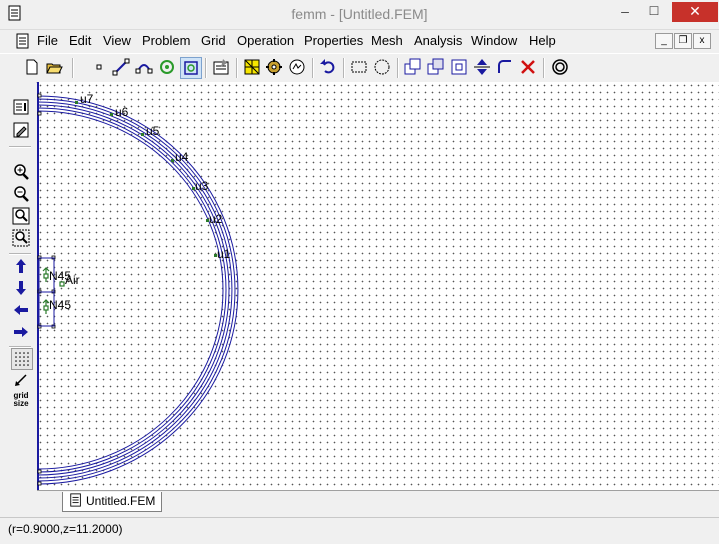  I want to click on main-toolbar, so click(359, 68).